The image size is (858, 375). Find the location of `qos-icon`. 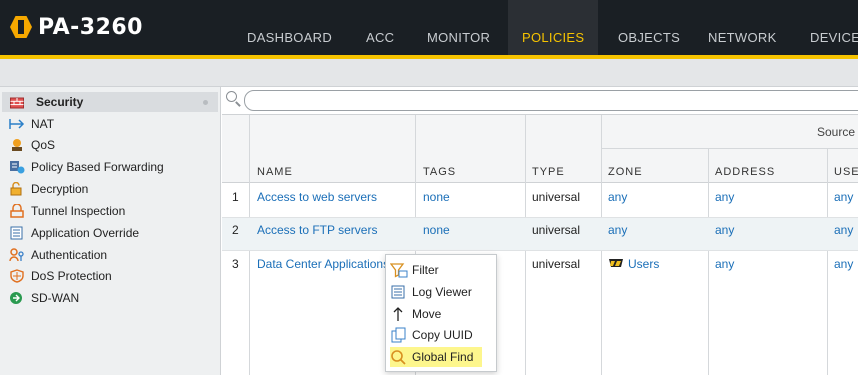

qos-icon is located at coordinates (17, 145).